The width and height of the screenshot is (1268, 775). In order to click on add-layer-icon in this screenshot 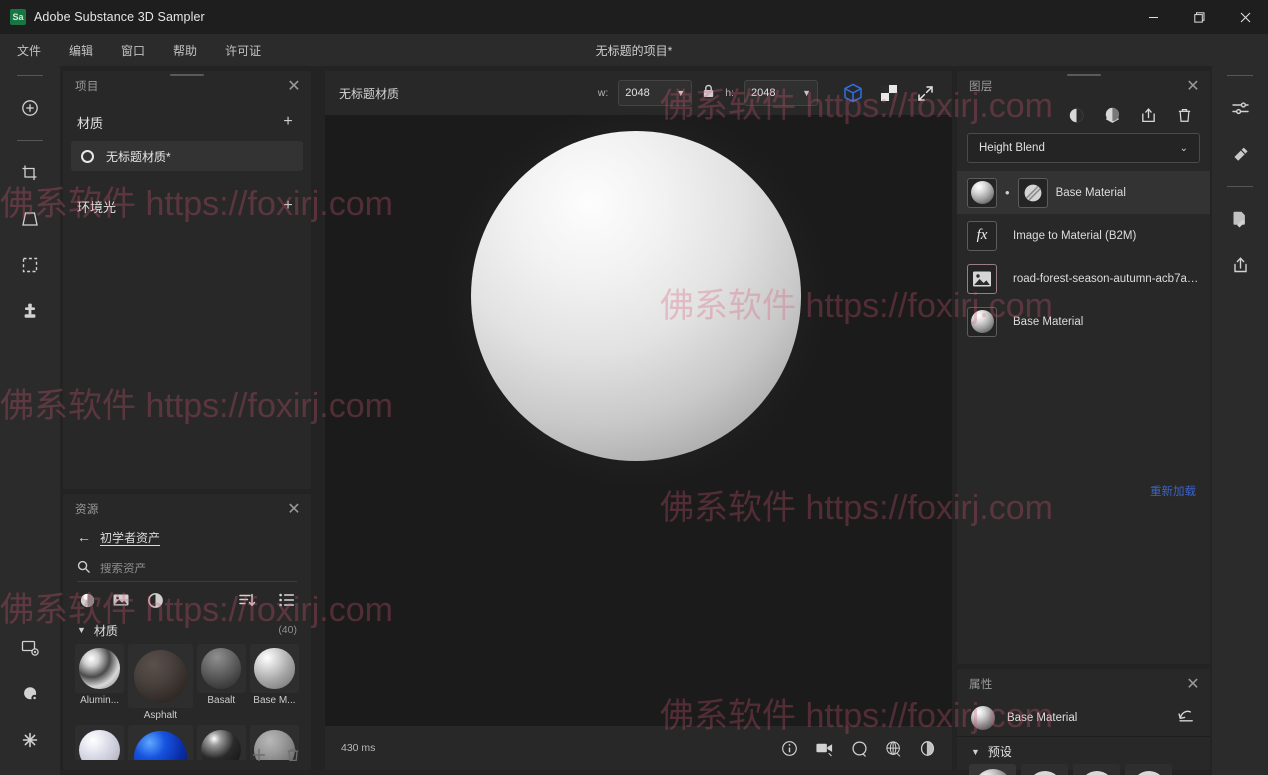, I will do `click(30, 108)`.